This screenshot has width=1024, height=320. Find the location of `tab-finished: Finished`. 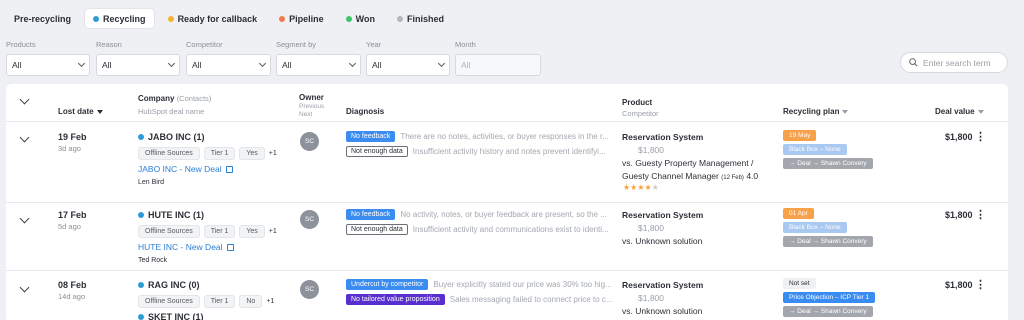

tab-finished: Finished is located at coordinates (420, 18).